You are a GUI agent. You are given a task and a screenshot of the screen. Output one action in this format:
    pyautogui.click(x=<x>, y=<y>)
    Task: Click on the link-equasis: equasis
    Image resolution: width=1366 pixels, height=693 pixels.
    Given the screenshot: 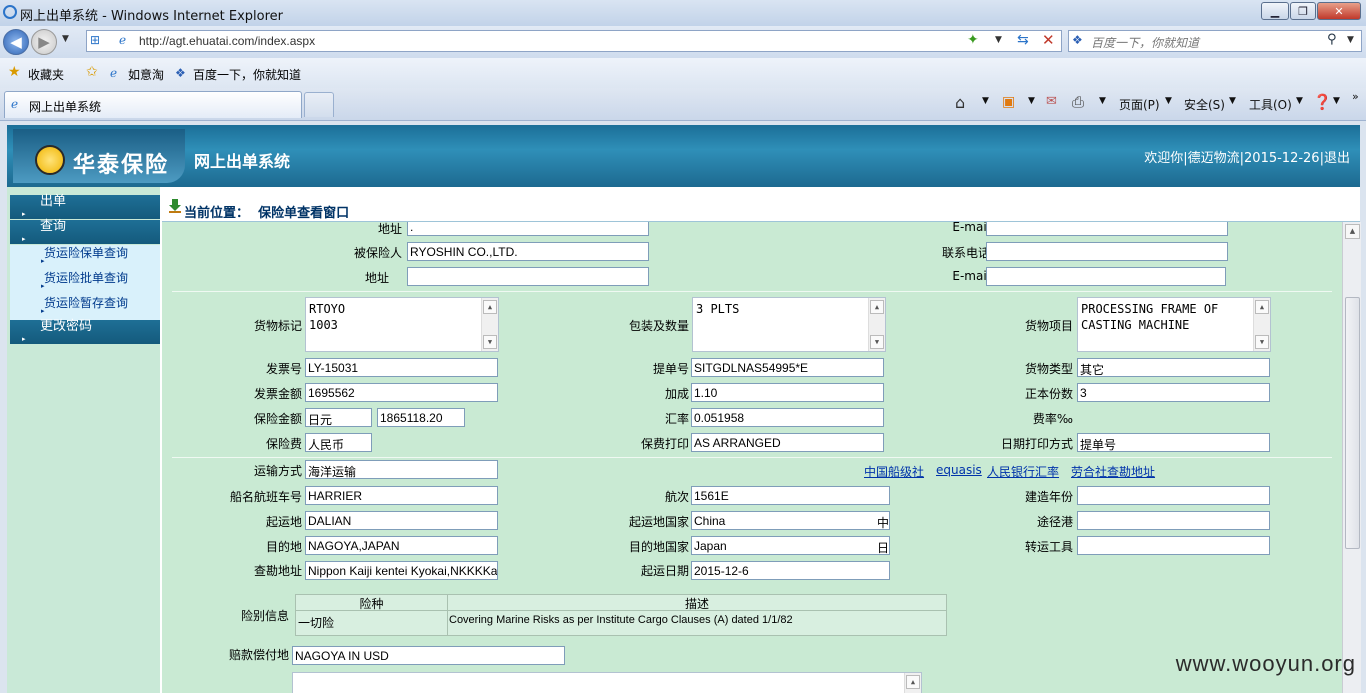 What is the action you would take?
    pyautogui.click(x=959, y=470)
    